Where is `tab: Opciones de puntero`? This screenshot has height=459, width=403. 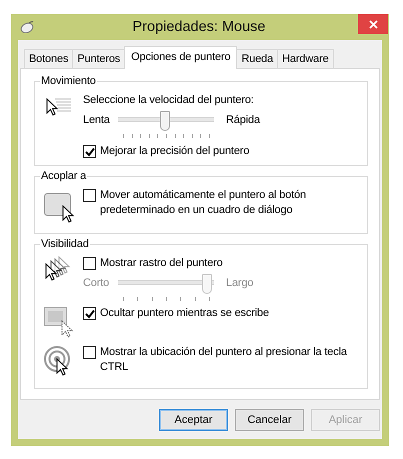
tab: Opciones de puntero is located at coordinates (181, 57).